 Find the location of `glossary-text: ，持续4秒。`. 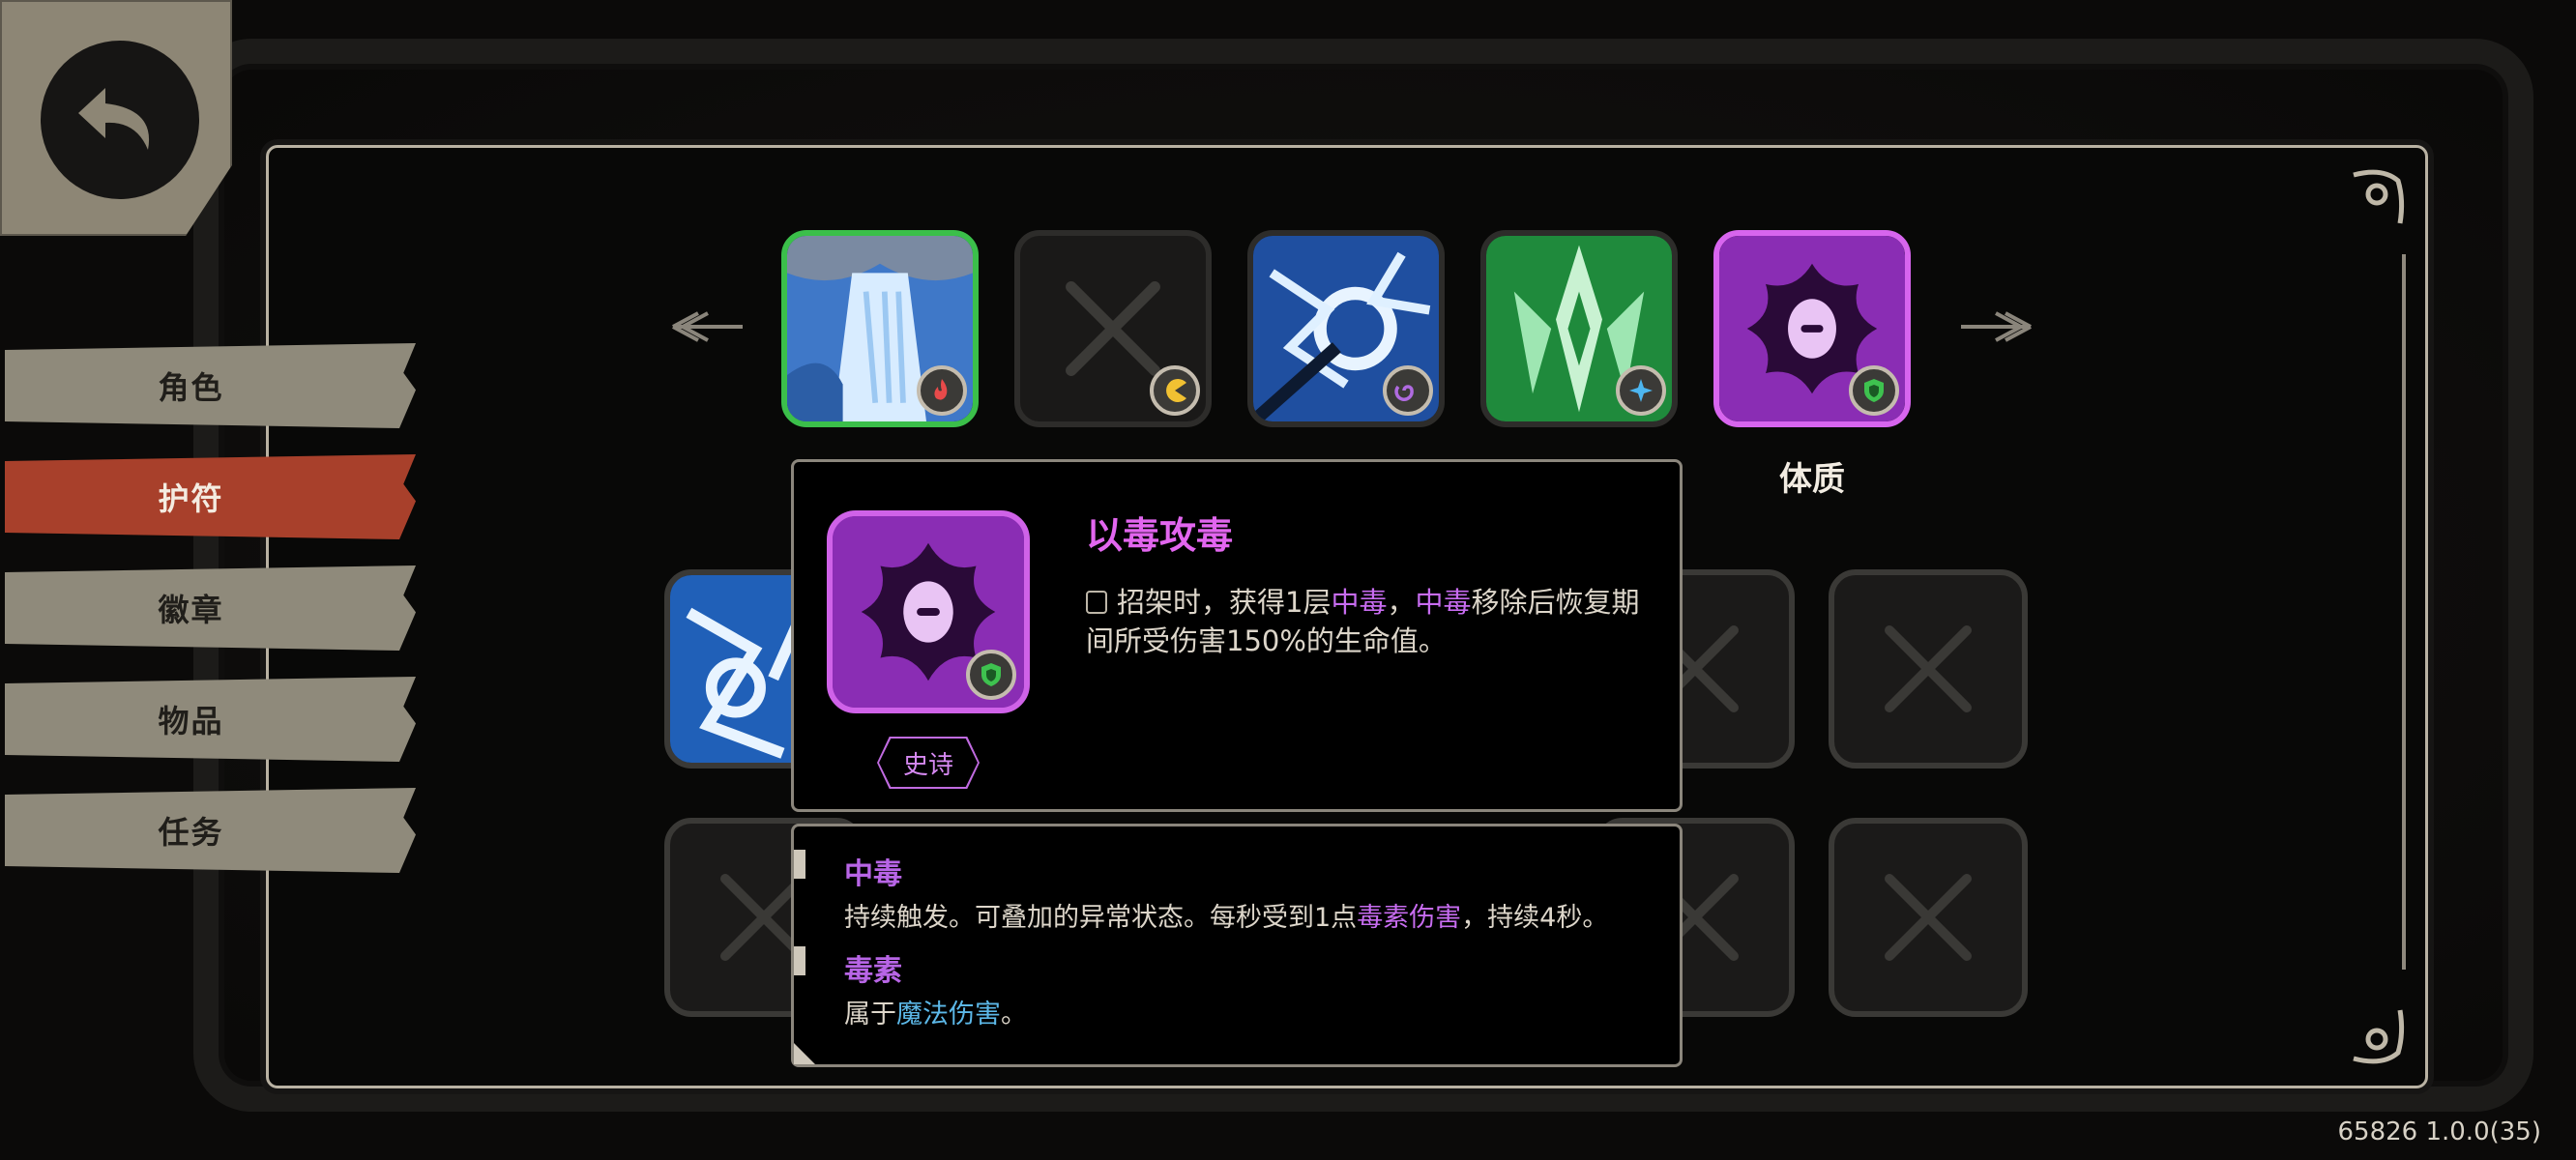

glossary-text: ，持续4秒。 is located at coordinates (1535, 918).